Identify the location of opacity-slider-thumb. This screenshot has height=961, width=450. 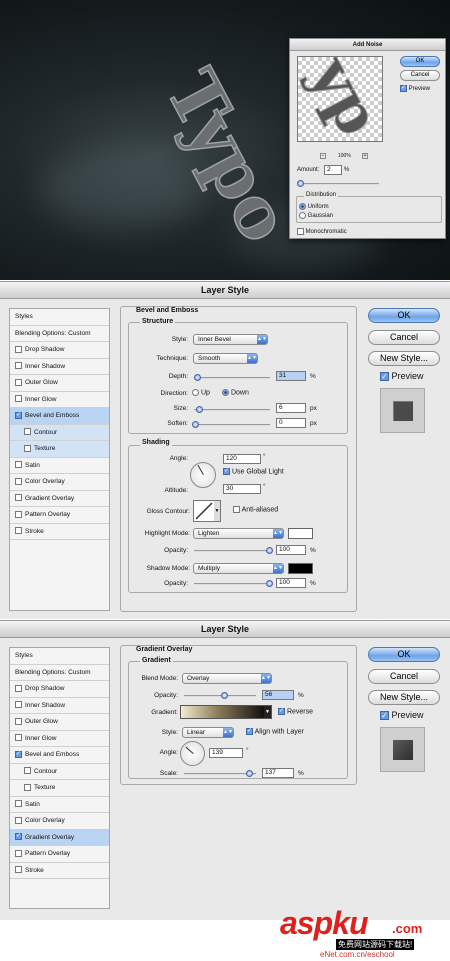
(224, 695).